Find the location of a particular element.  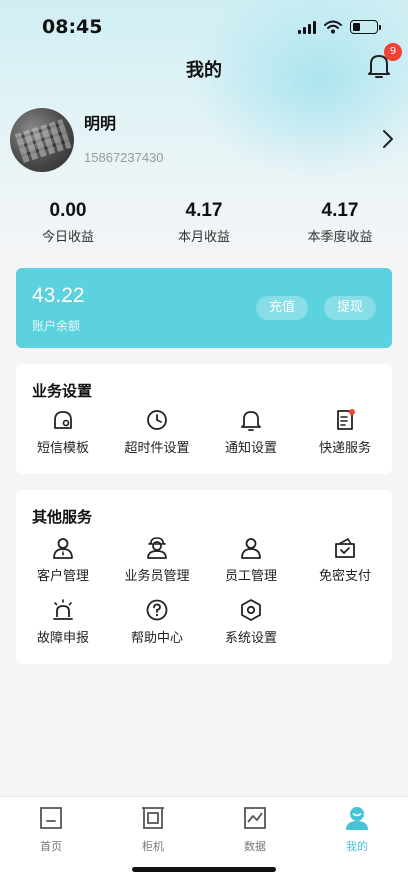

user-phone: 15867237430 is located at coordinates (124, 157).